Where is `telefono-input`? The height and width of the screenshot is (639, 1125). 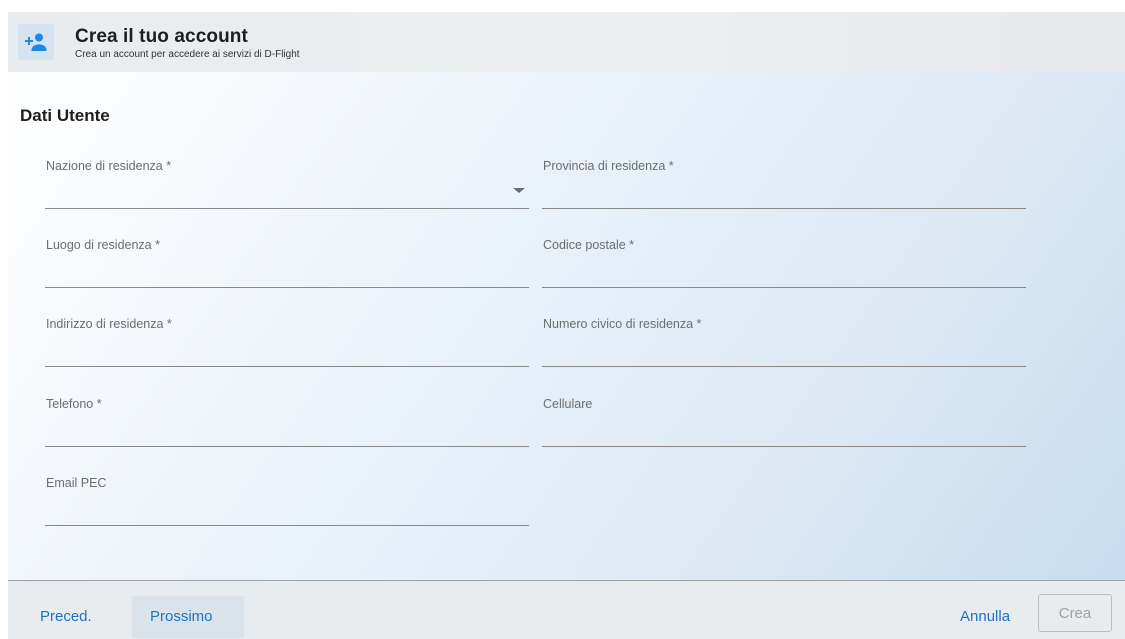
telefono-input is located at coordinates (280, 432).